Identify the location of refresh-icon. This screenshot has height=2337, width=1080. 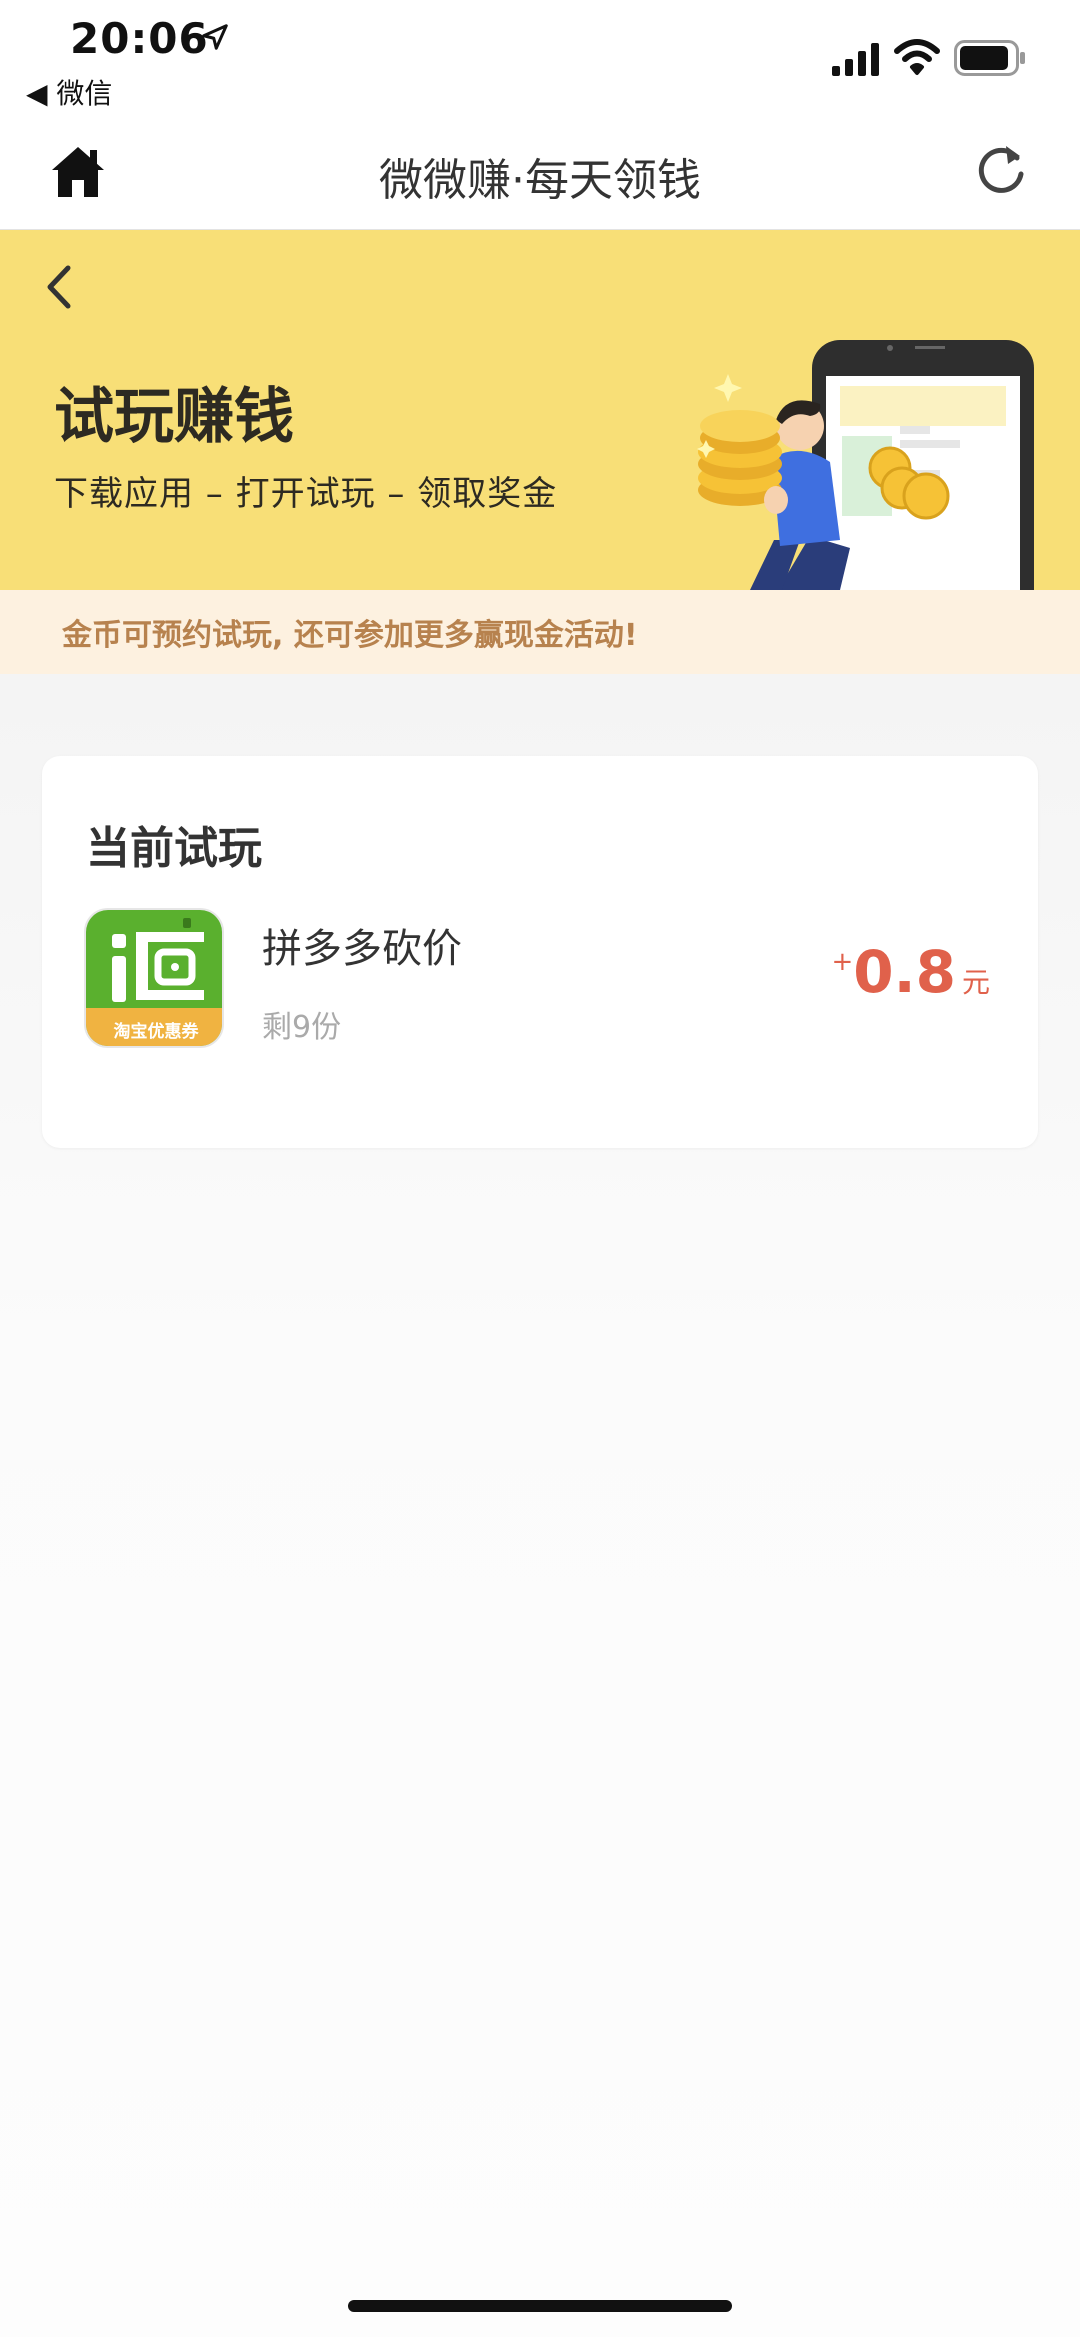
(1001, 169).